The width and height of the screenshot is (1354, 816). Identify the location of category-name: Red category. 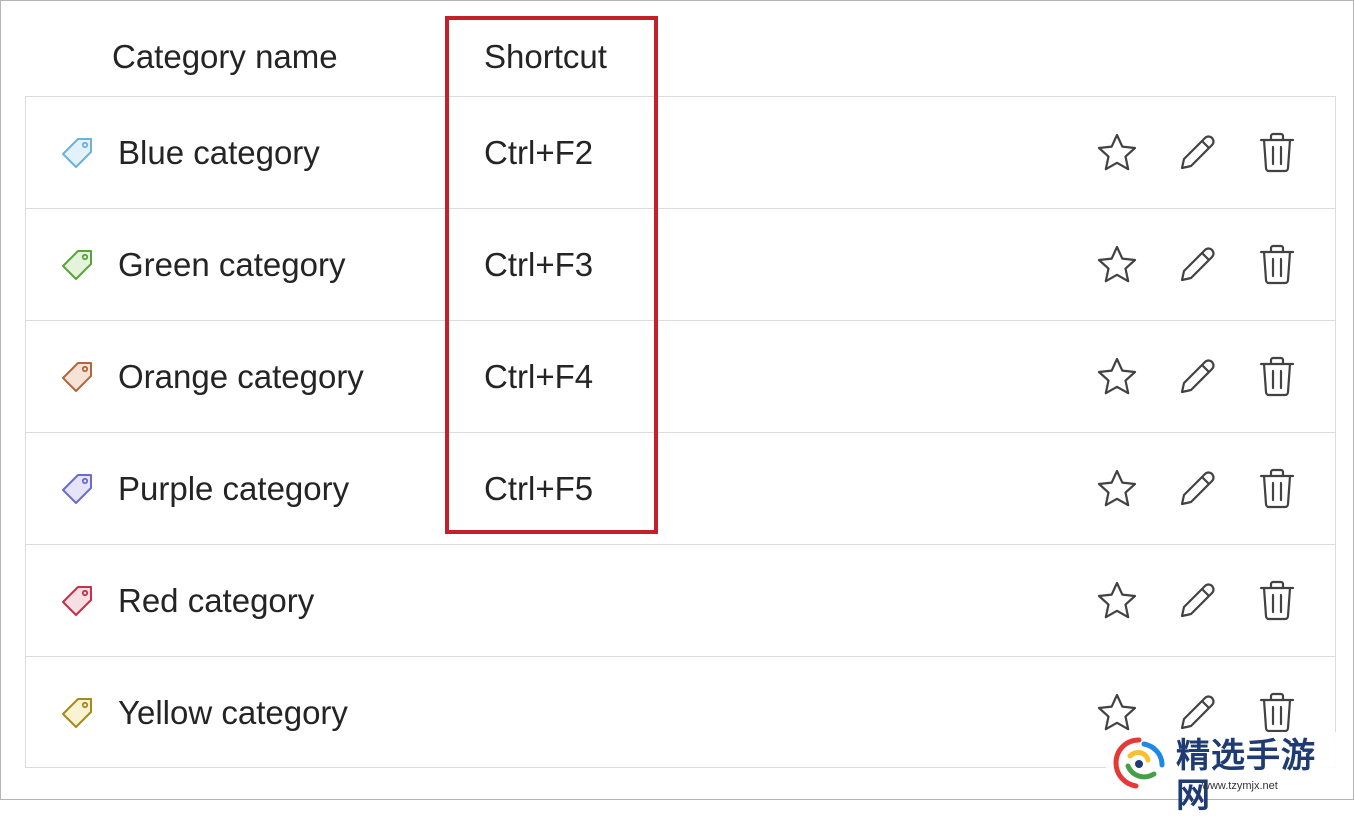
(216, 600).